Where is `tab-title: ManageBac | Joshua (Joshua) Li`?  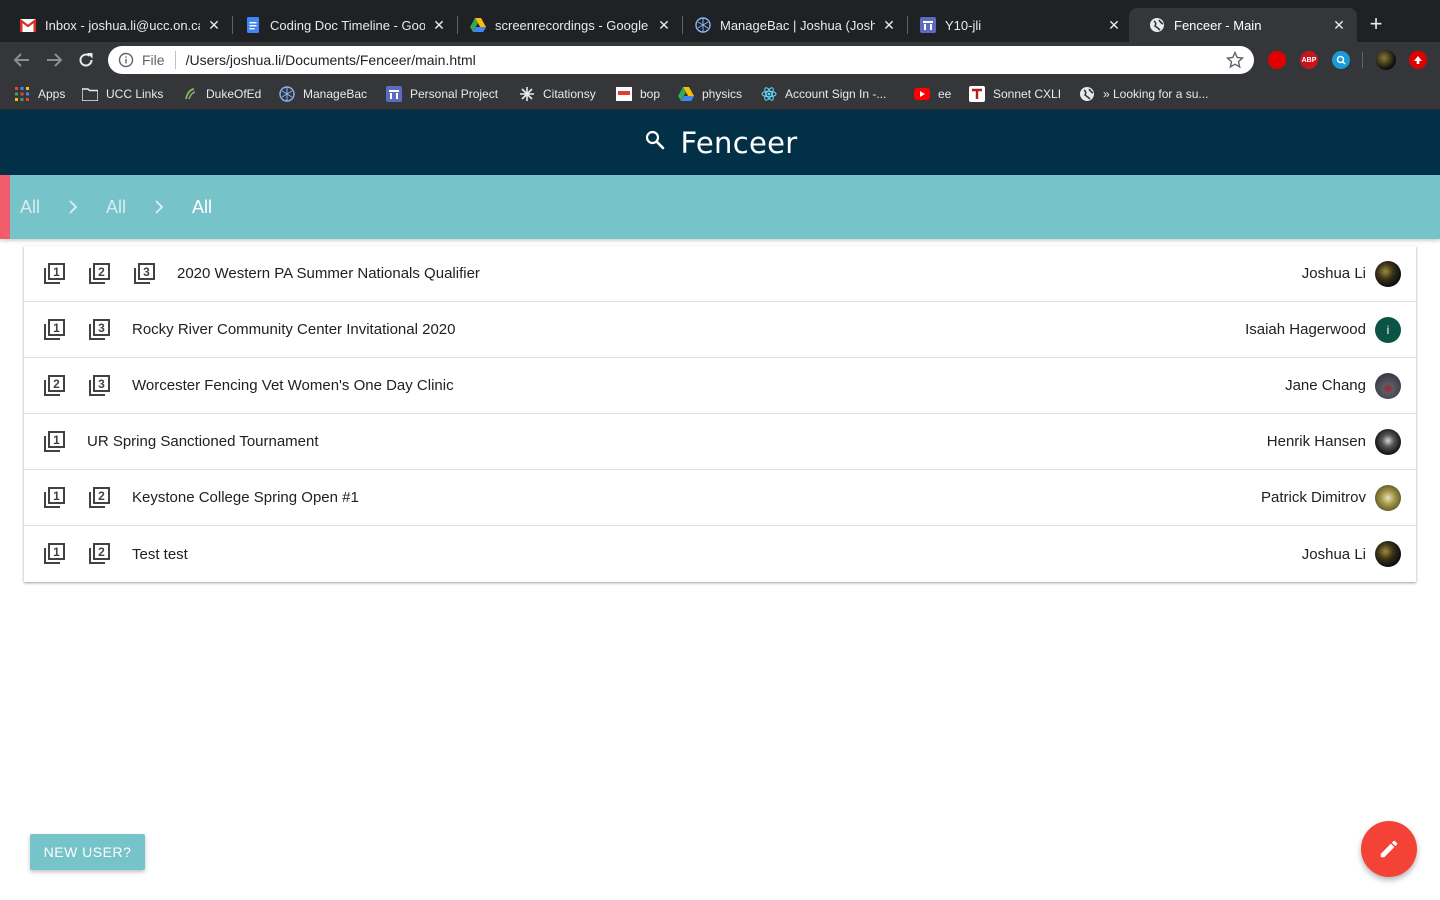
tab-title: ManageBac | Joshua (Joshua) Li is located at coordinates (797, 25).